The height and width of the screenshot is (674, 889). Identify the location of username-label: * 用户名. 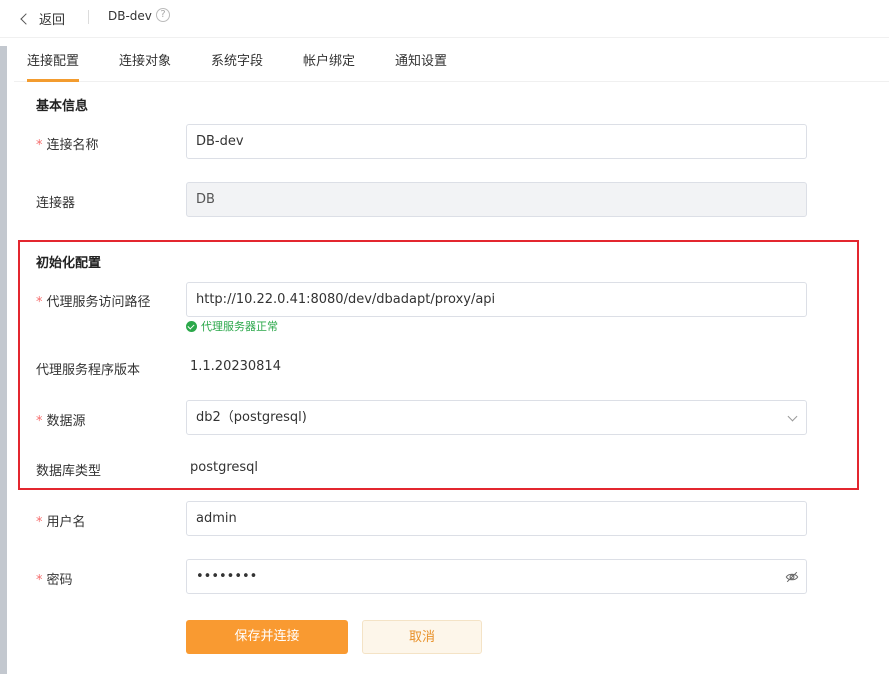
(61, 522).